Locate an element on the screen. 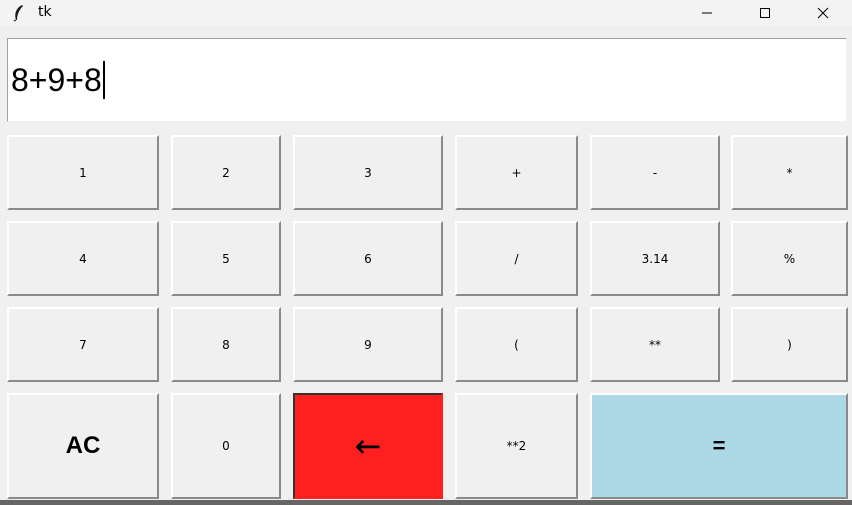  maximize-button is located at coordinates (765, 13).